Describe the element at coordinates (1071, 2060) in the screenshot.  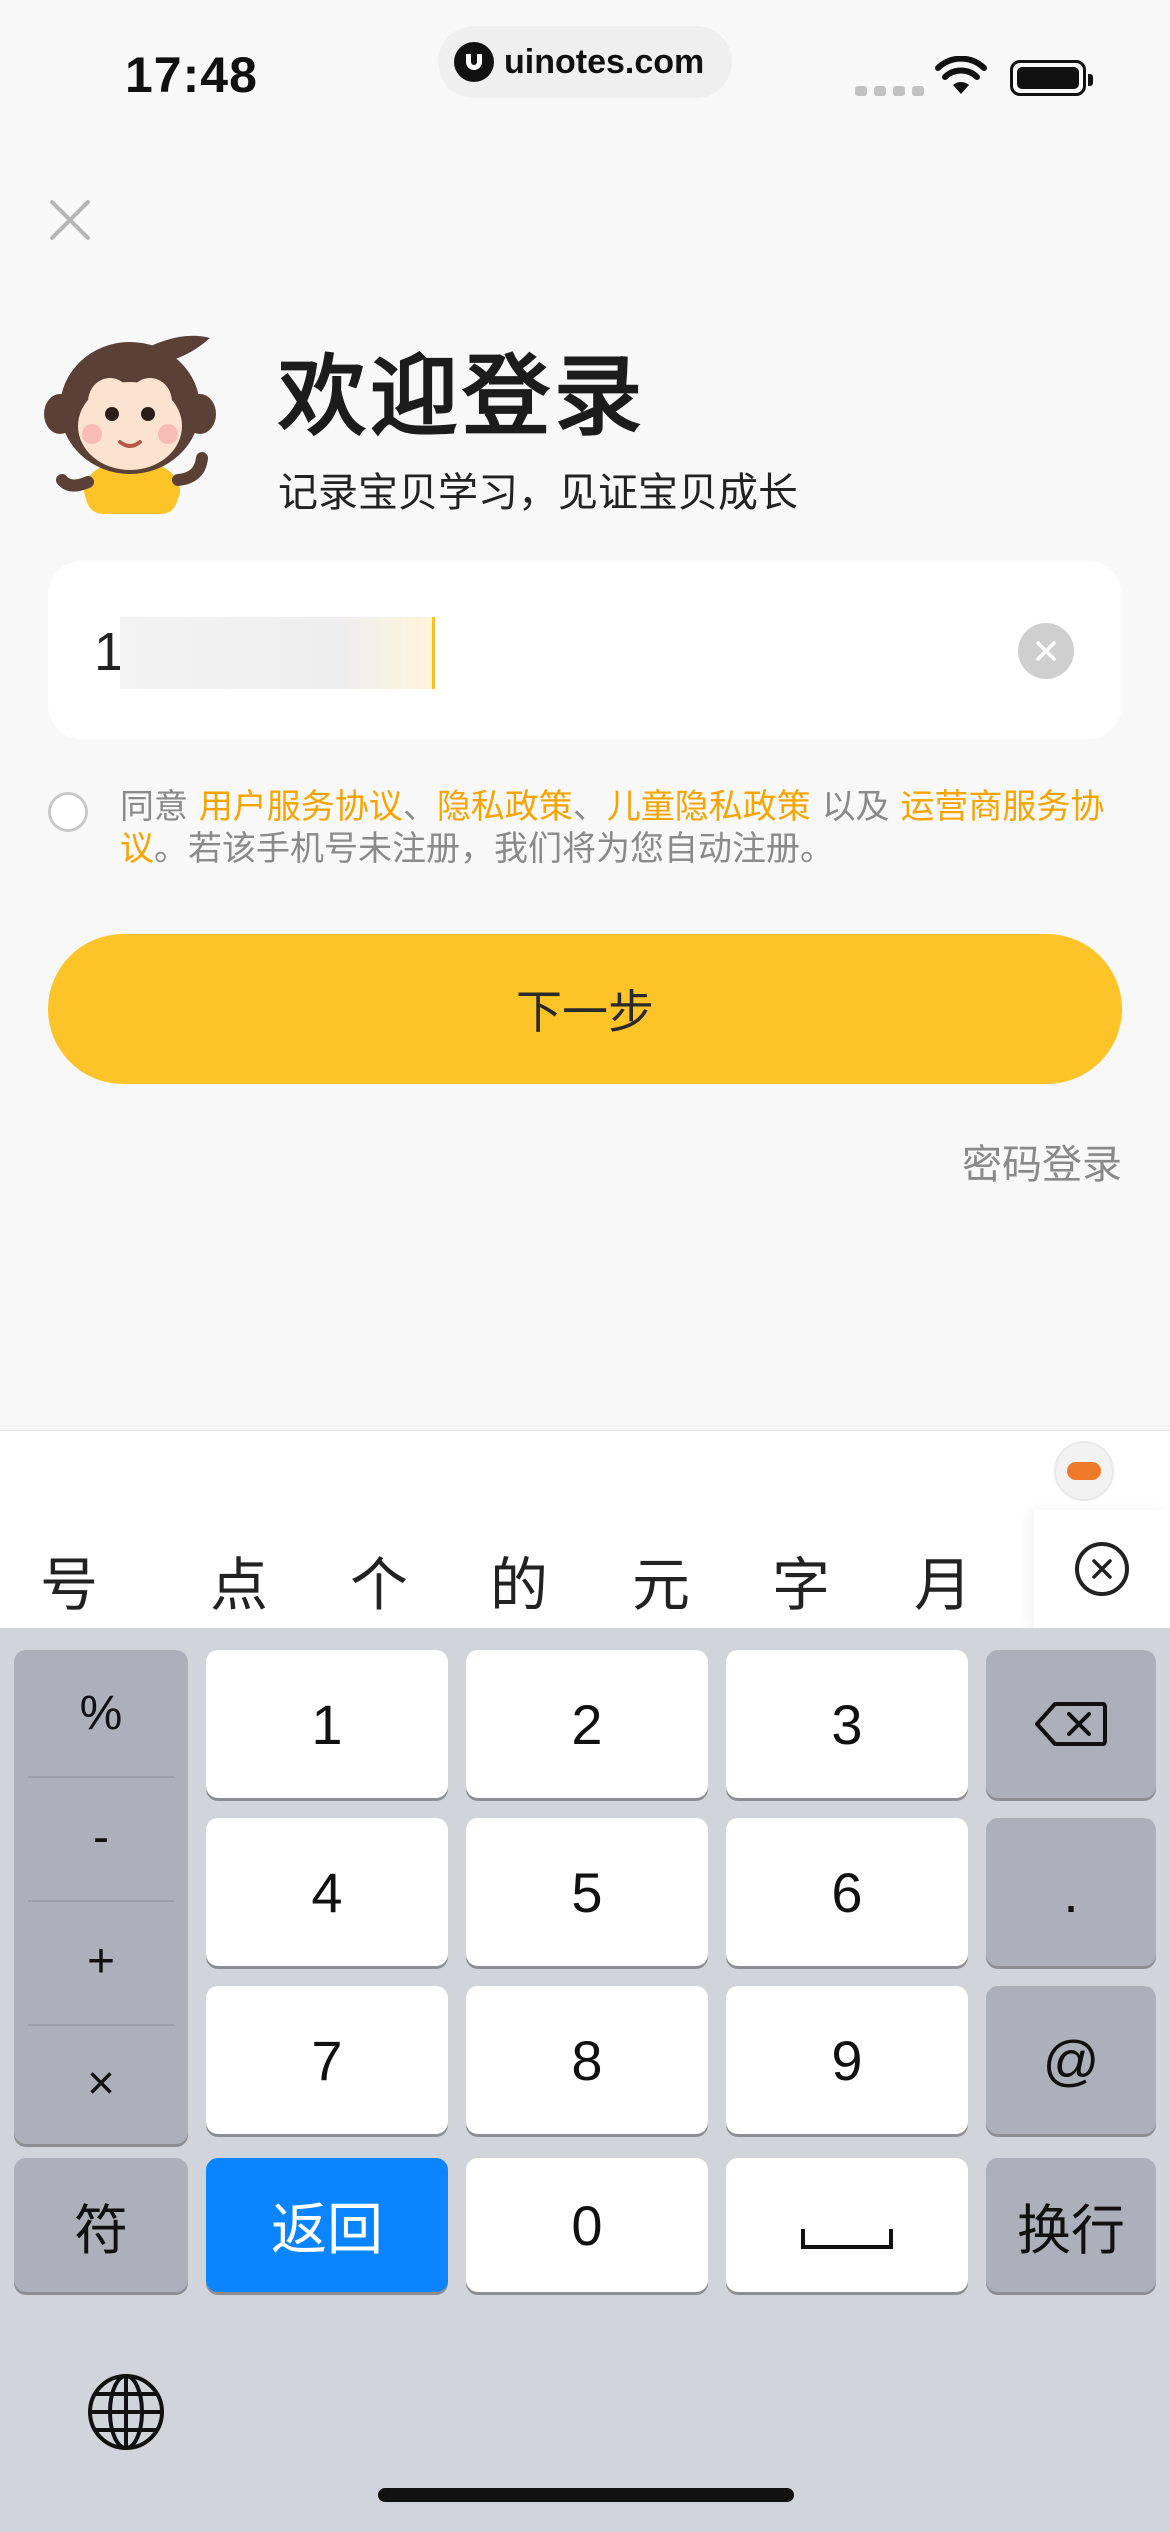
I see `key-at: @` at that location.